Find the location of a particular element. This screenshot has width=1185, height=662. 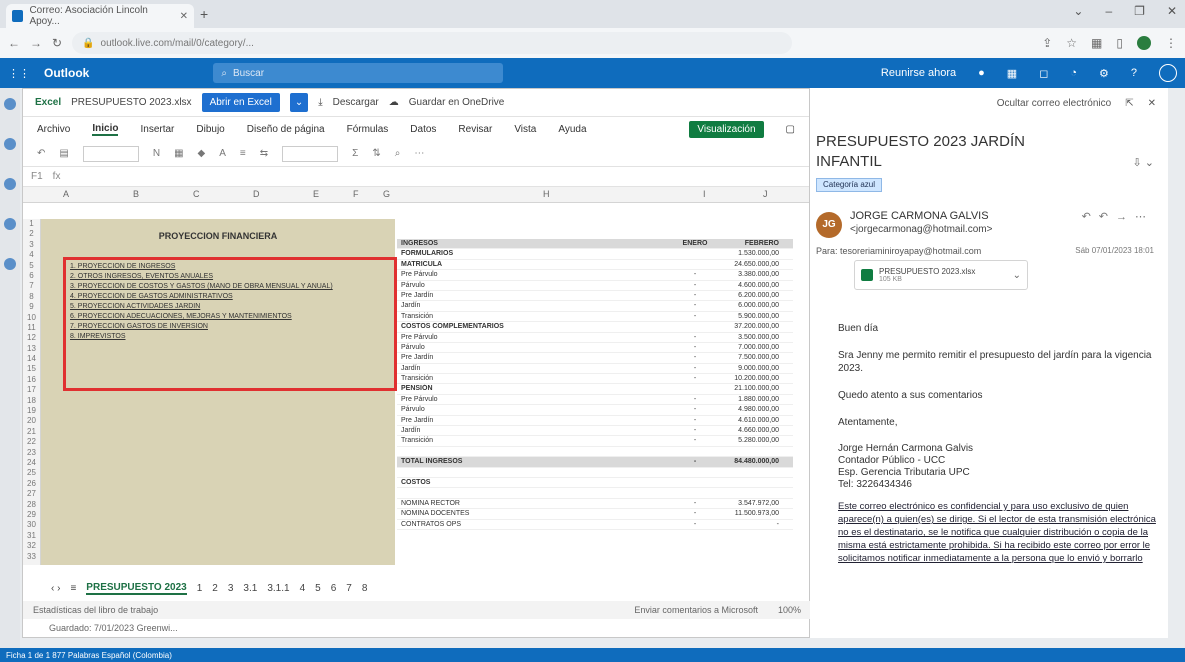

col-b: B is located at coordinates (136, 194).